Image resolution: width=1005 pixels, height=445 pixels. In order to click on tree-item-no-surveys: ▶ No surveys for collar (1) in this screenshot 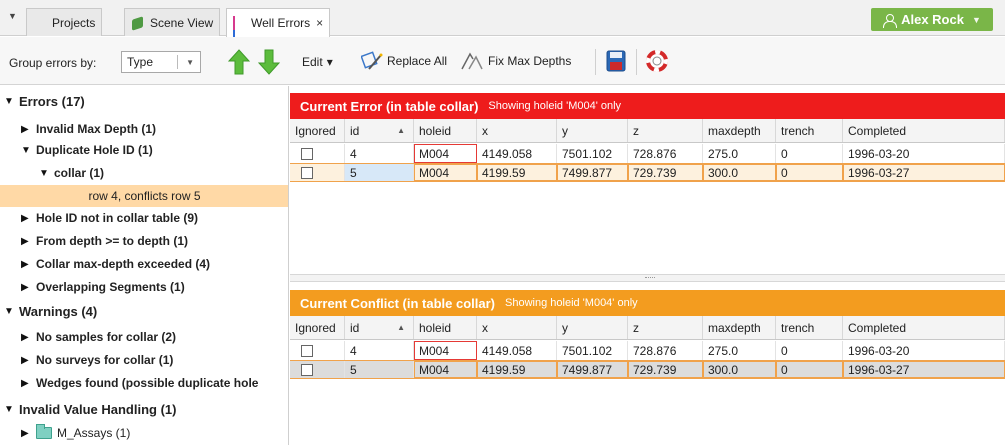, I will do `click(144, 360)`.